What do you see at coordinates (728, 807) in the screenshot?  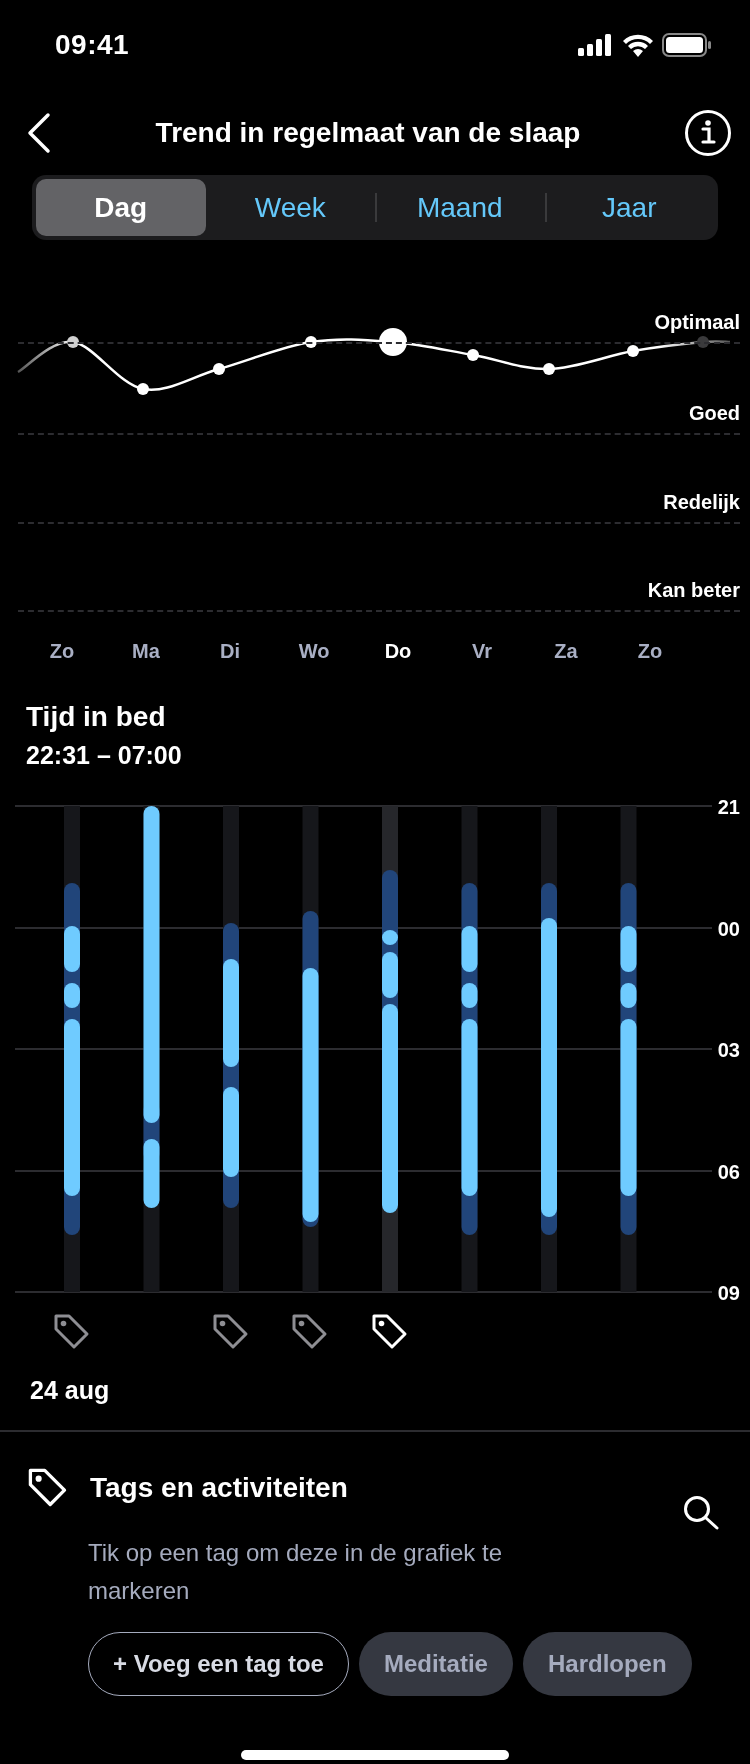 I see `hour-label: 21` at bounding box center [728, 807].